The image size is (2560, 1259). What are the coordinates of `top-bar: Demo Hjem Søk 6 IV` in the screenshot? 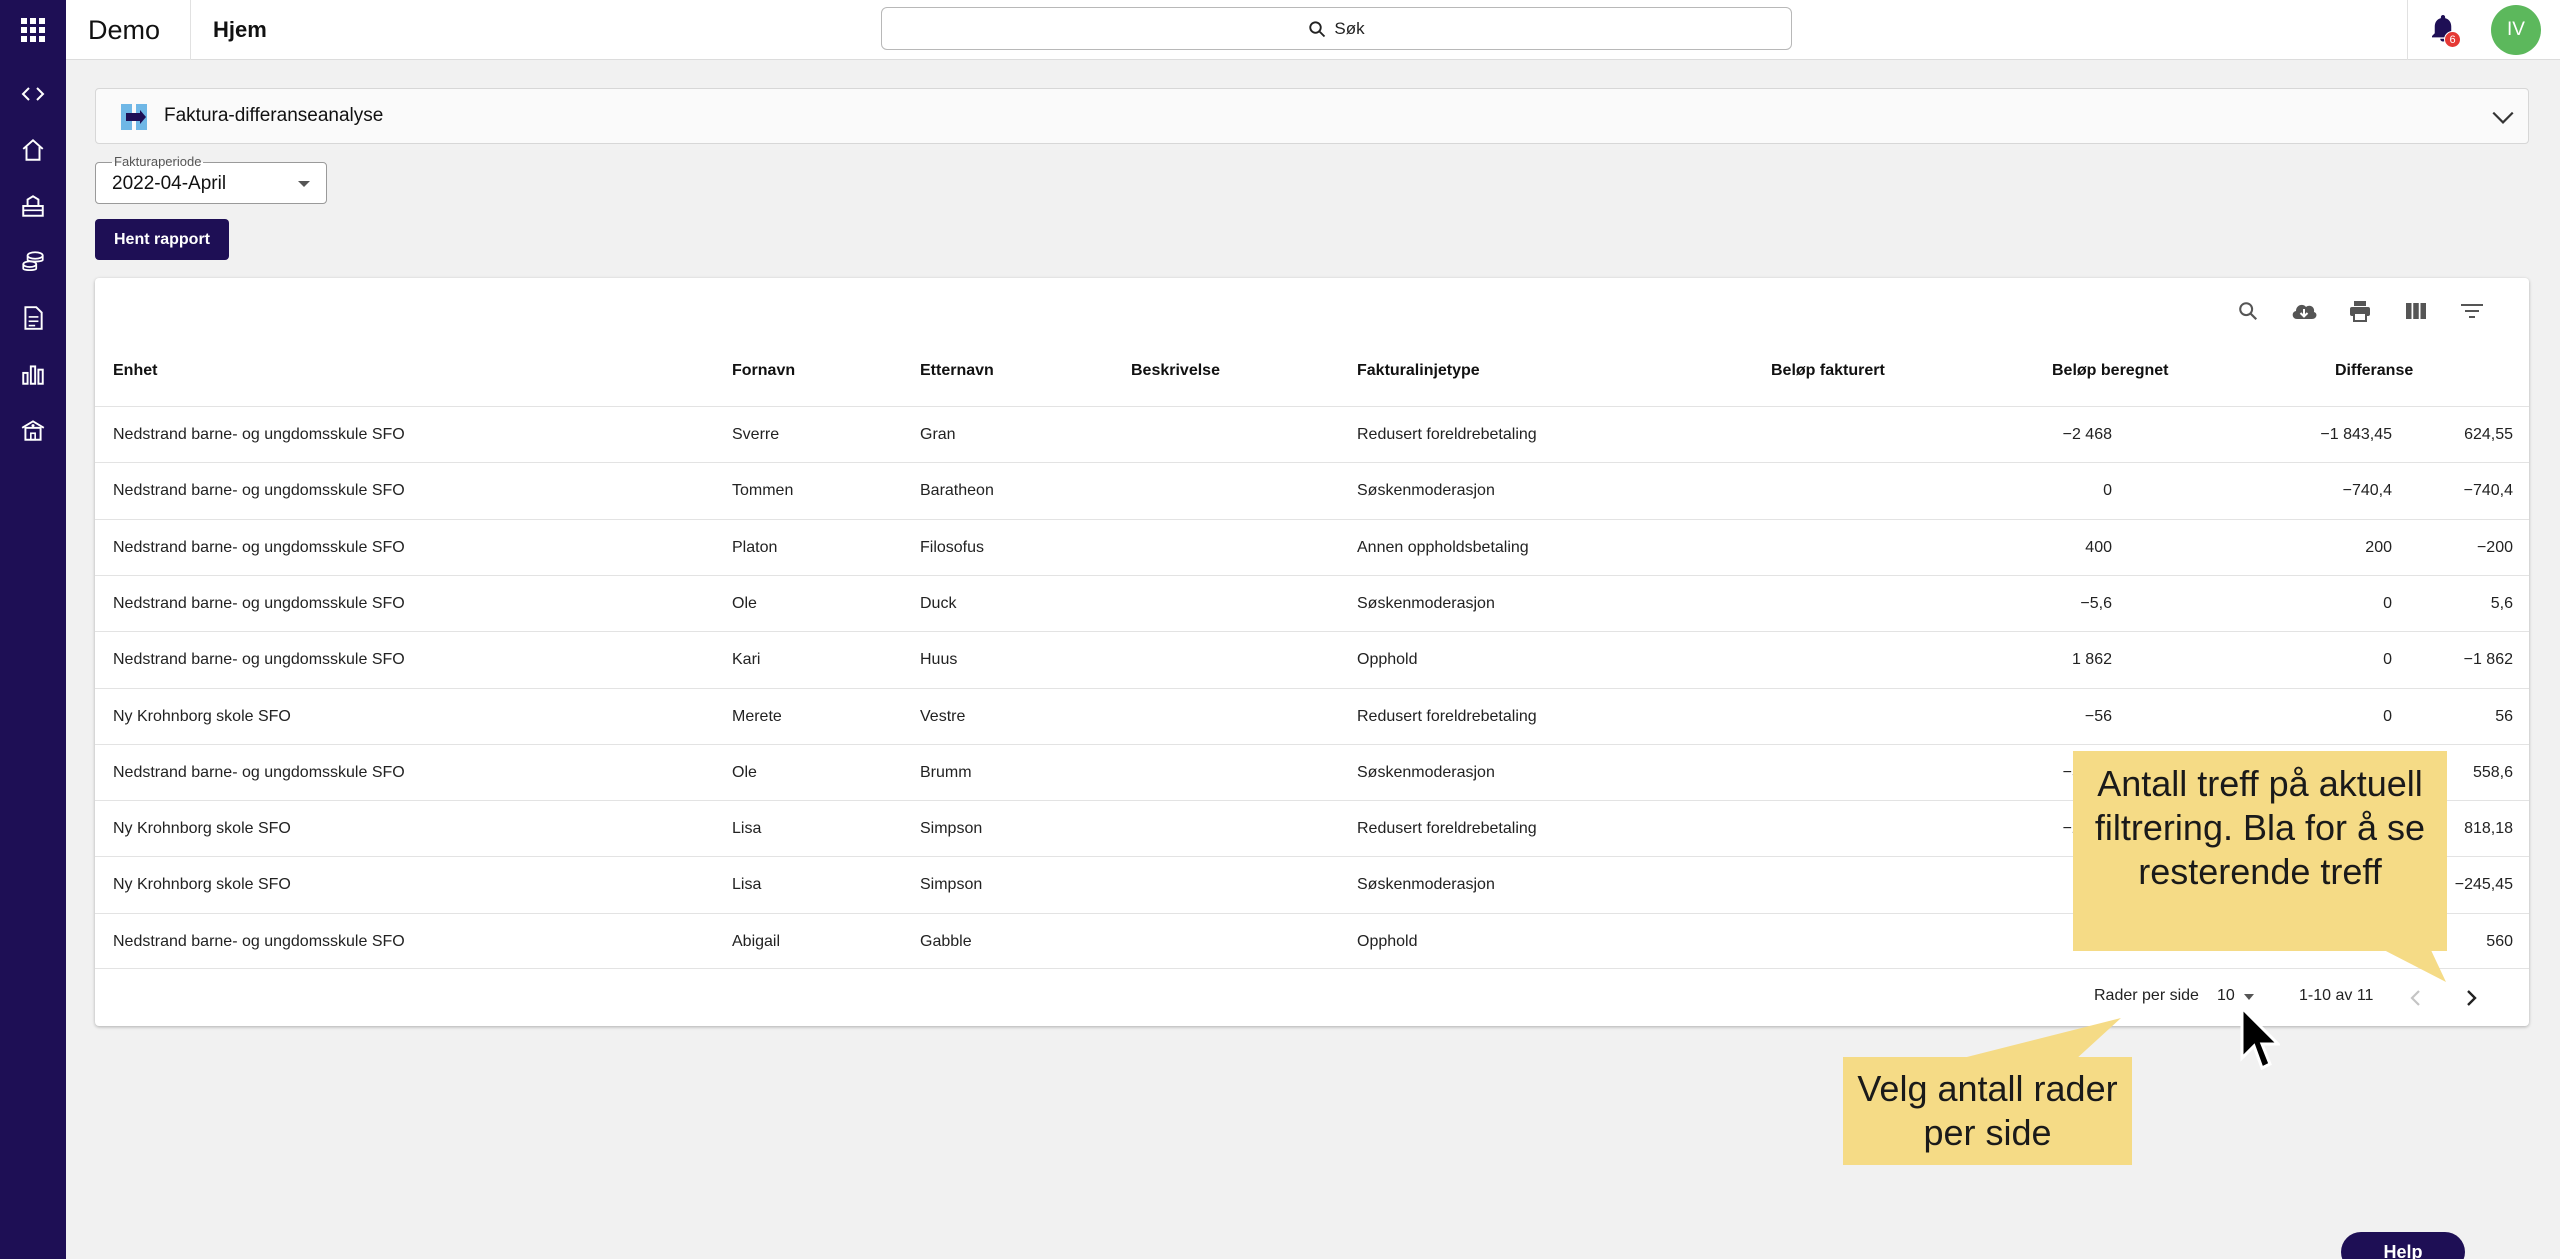 It's located at (1280, 30).